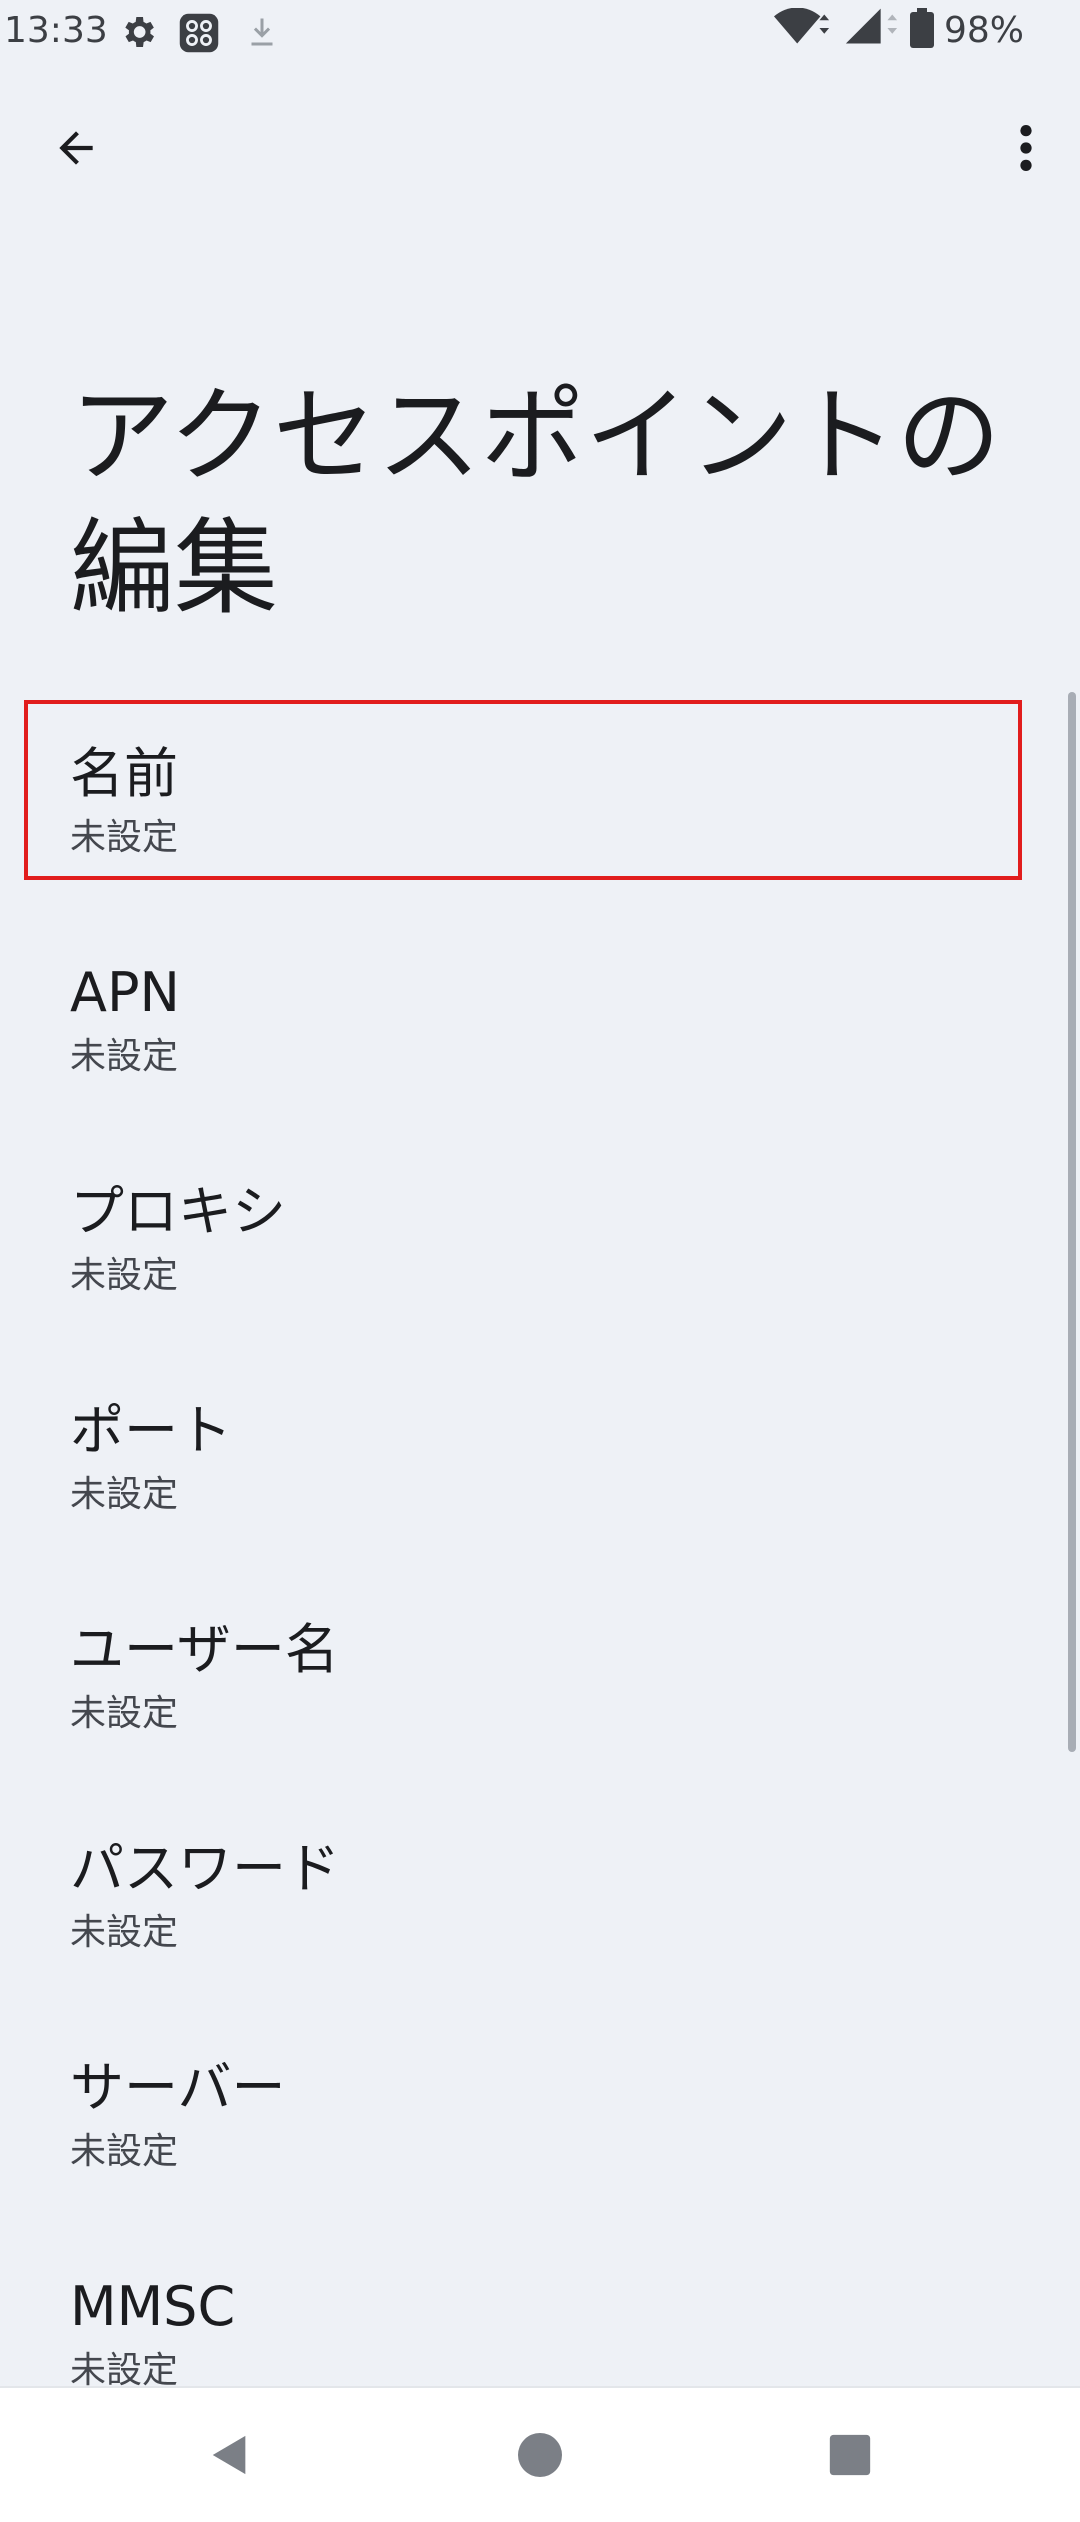  What do you see at coordinates (535, 502) in the screenshot?
I see `page-title: アクセスポイントの編集` at bounding box center [535, 502].